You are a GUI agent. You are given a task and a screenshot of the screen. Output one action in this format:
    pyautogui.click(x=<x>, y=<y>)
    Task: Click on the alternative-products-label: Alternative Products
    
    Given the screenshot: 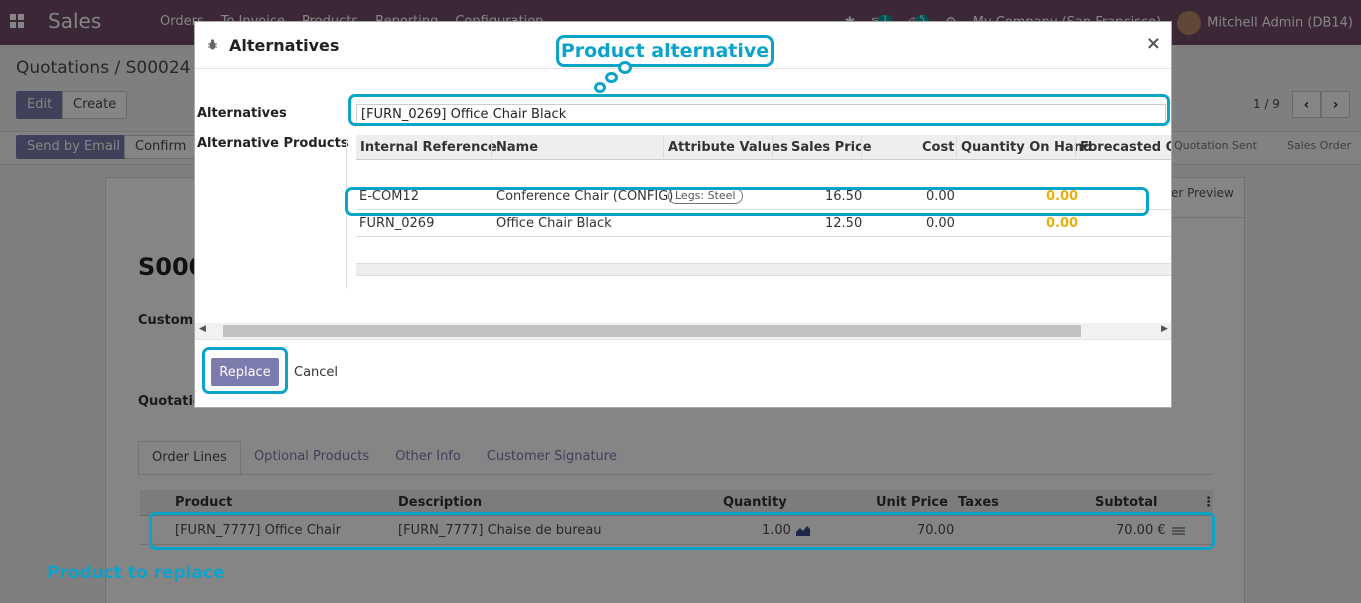 What is the action you would take?
    pyautogui.click(x=273, y=143)
    